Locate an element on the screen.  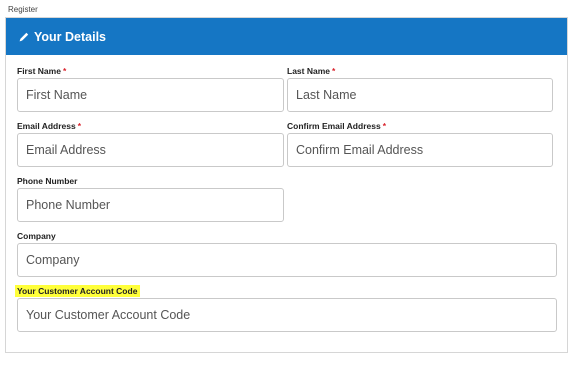
first-name-input is located at coordinates (150, 95).